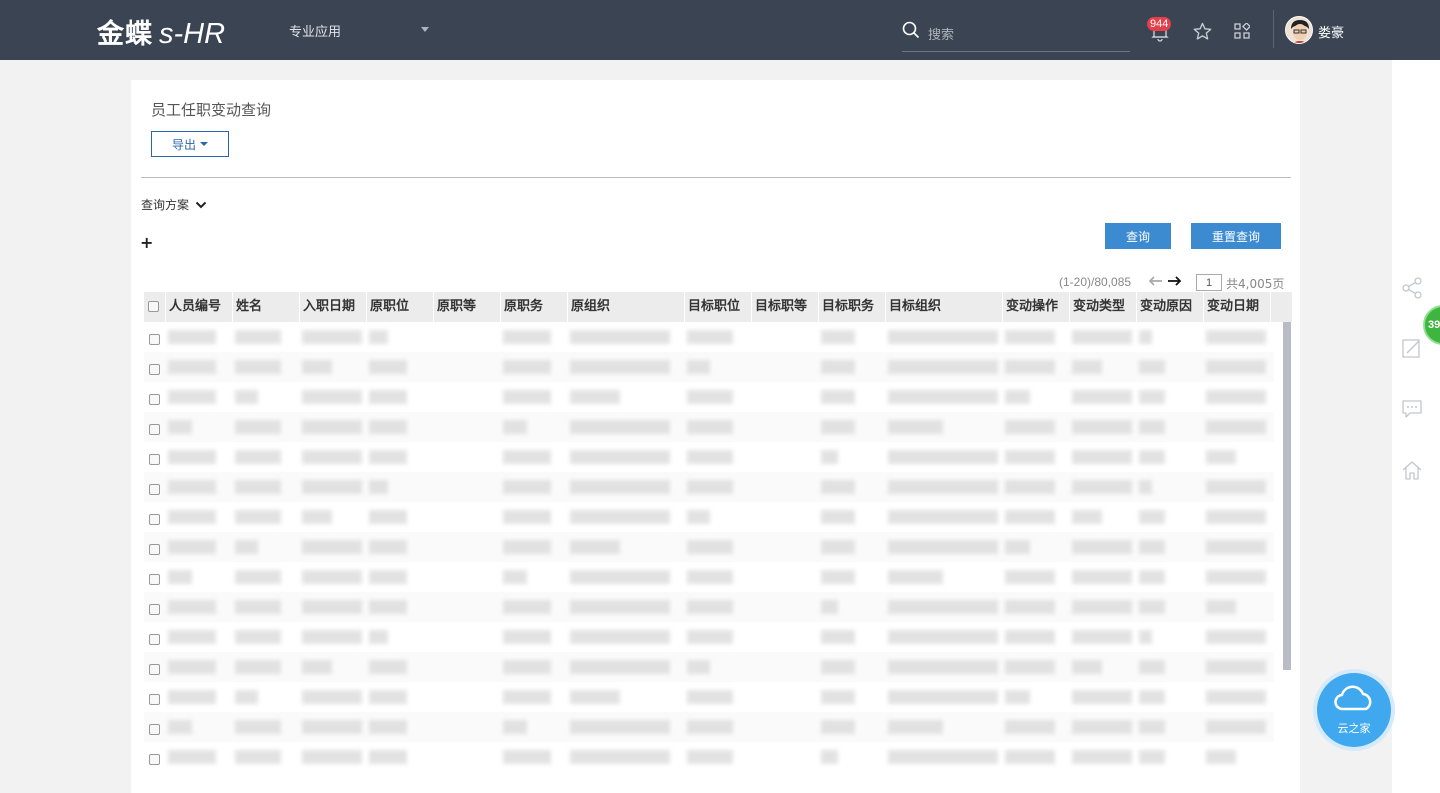 The width and height of the screenshot is (1440, 793). Describe the element at coordinates (1299, 30) in the screenshot. I see `avatar` at that location.